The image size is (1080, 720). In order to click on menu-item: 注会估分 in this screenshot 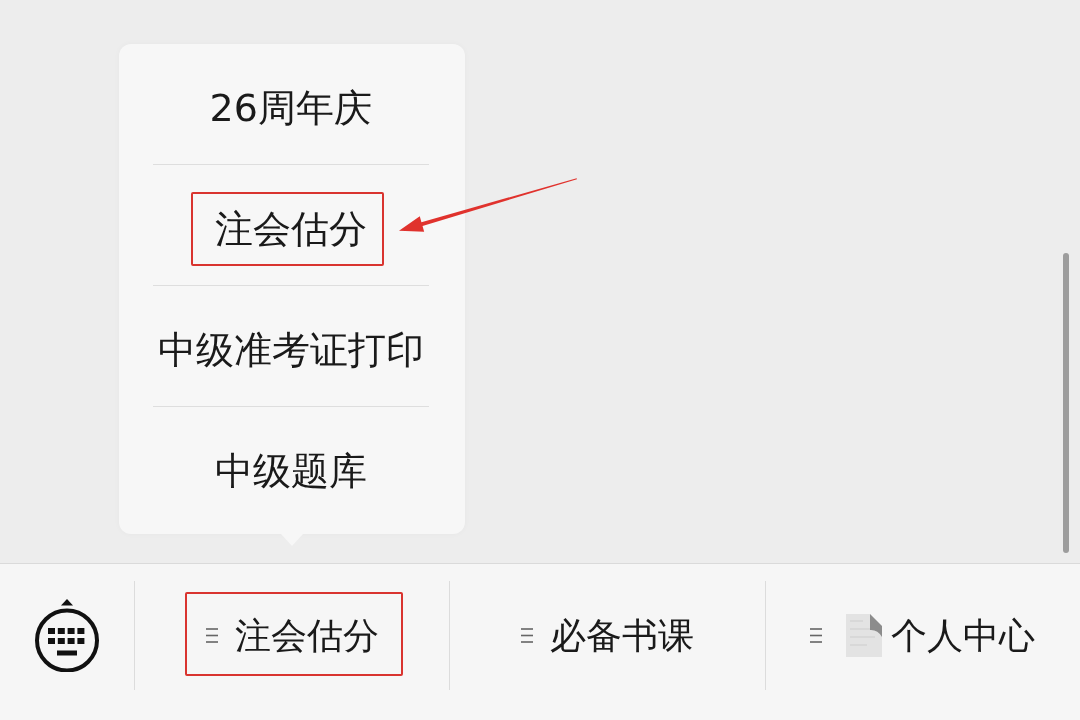, I will do `click(290, 224)`.